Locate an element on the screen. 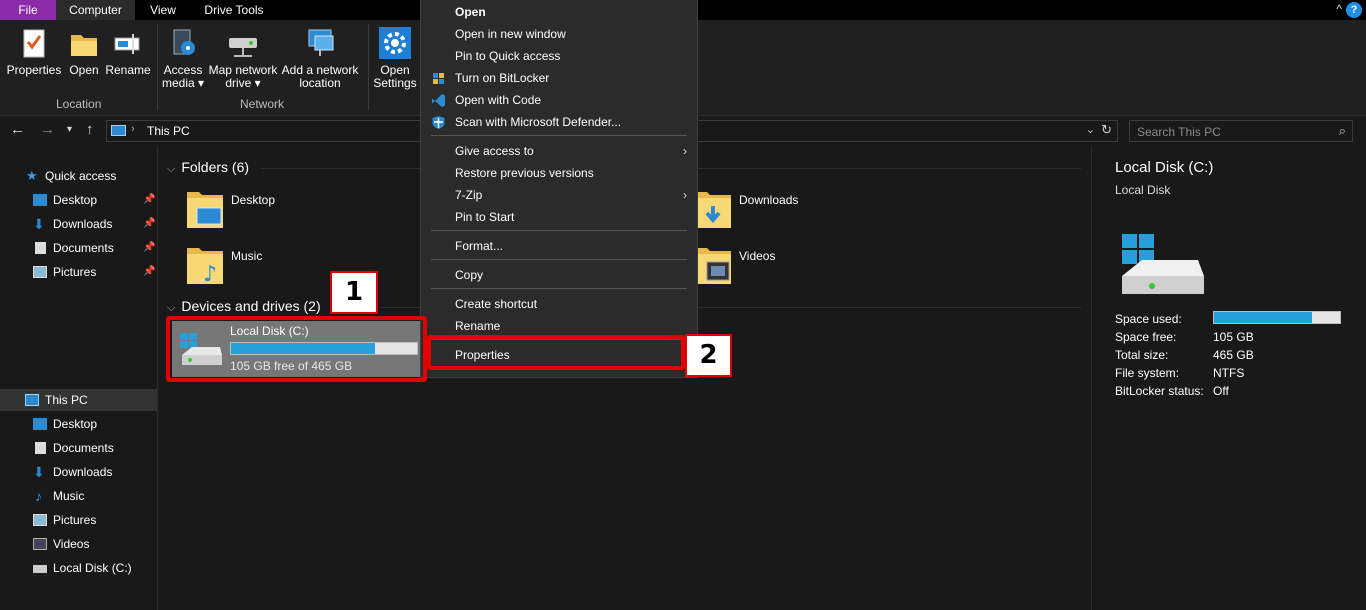 Image resolution: width=1366 pixels, height=610 pixels. network-drive-icon is located at coordinates (243, 43).